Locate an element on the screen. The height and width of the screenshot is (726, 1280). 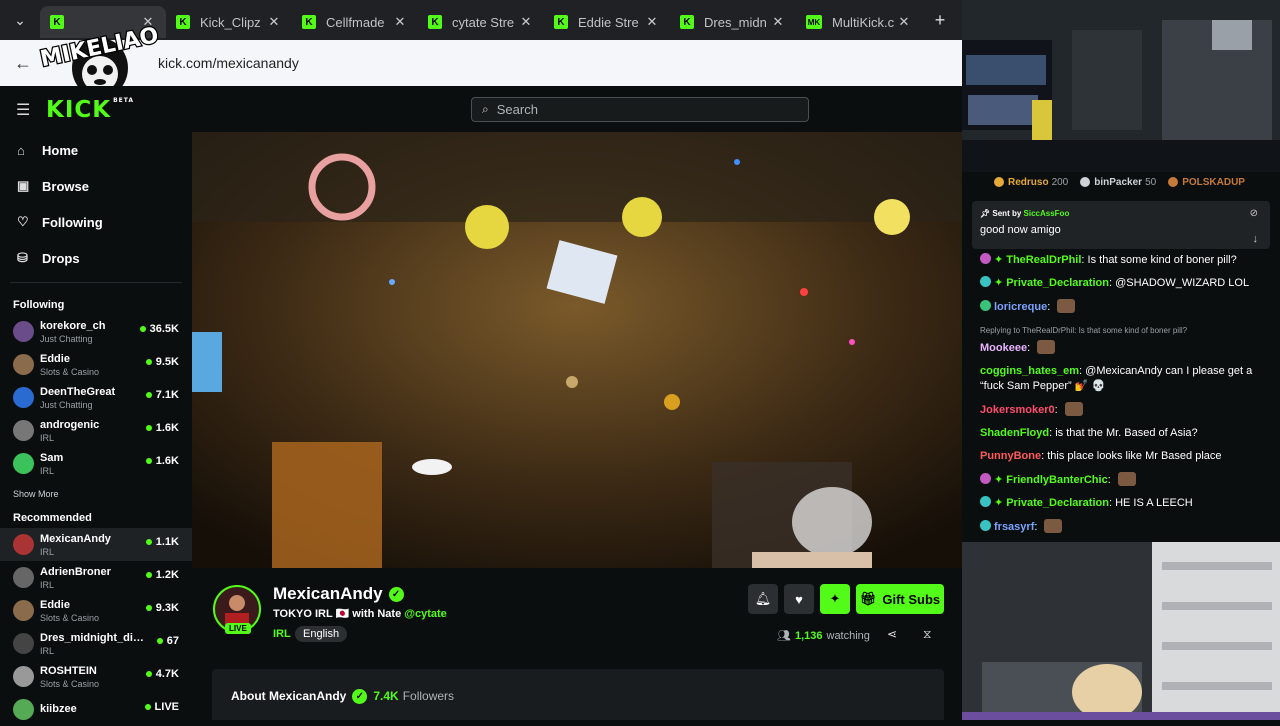
sidebar-channel: androgenic IRL 1.6K is located at coordinates (96, 430).